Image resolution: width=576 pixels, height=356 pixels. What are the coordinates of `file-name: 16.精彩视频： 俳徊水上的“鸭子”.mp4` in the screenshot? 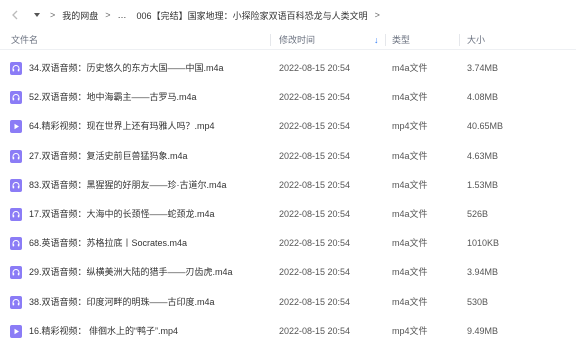 It's located at (149, 331).